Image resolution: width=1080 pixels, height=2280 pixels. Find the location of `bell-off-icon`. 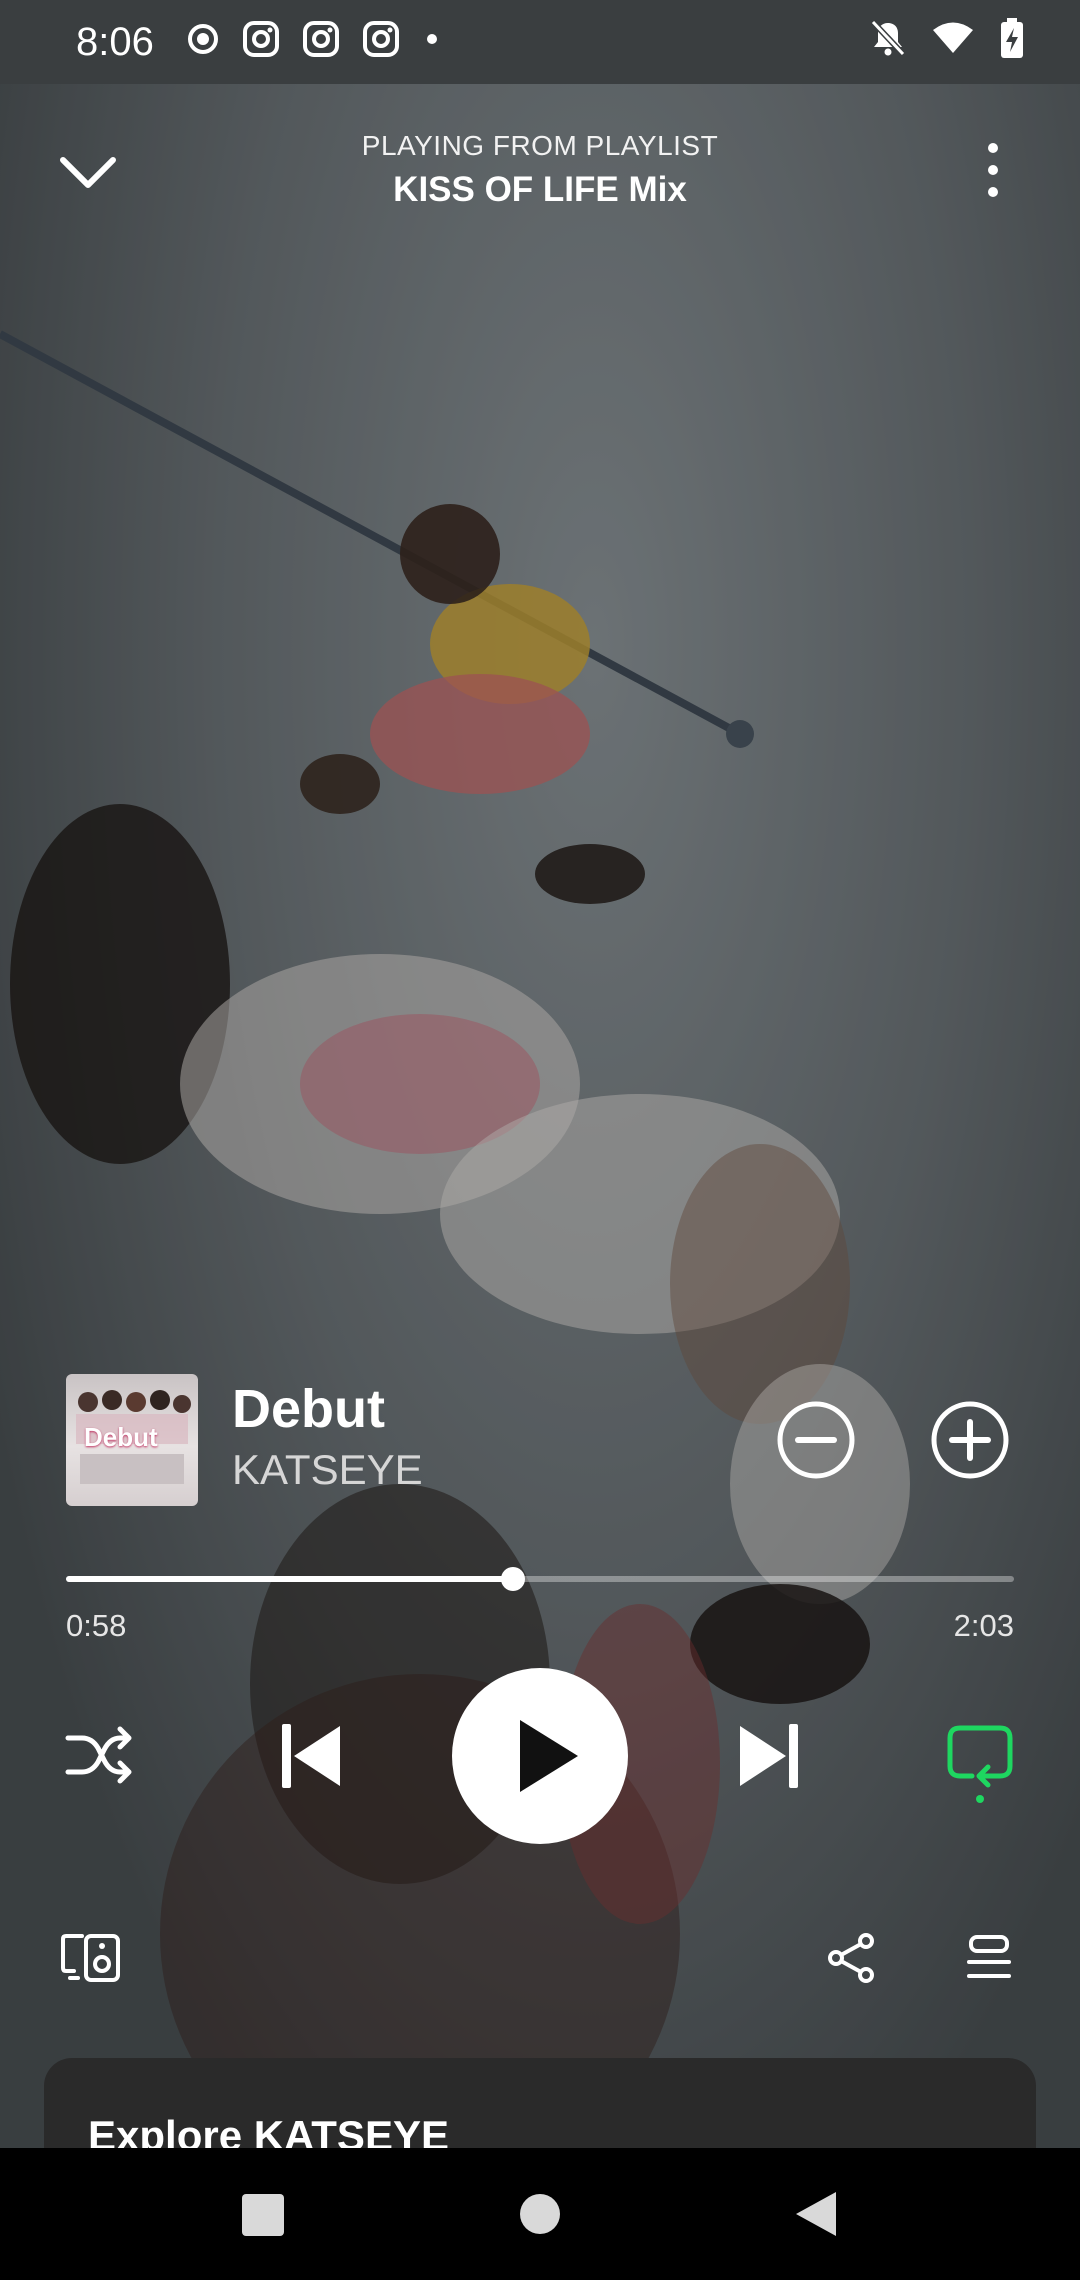

bell-off-icon is located at coordinates (888, 38).